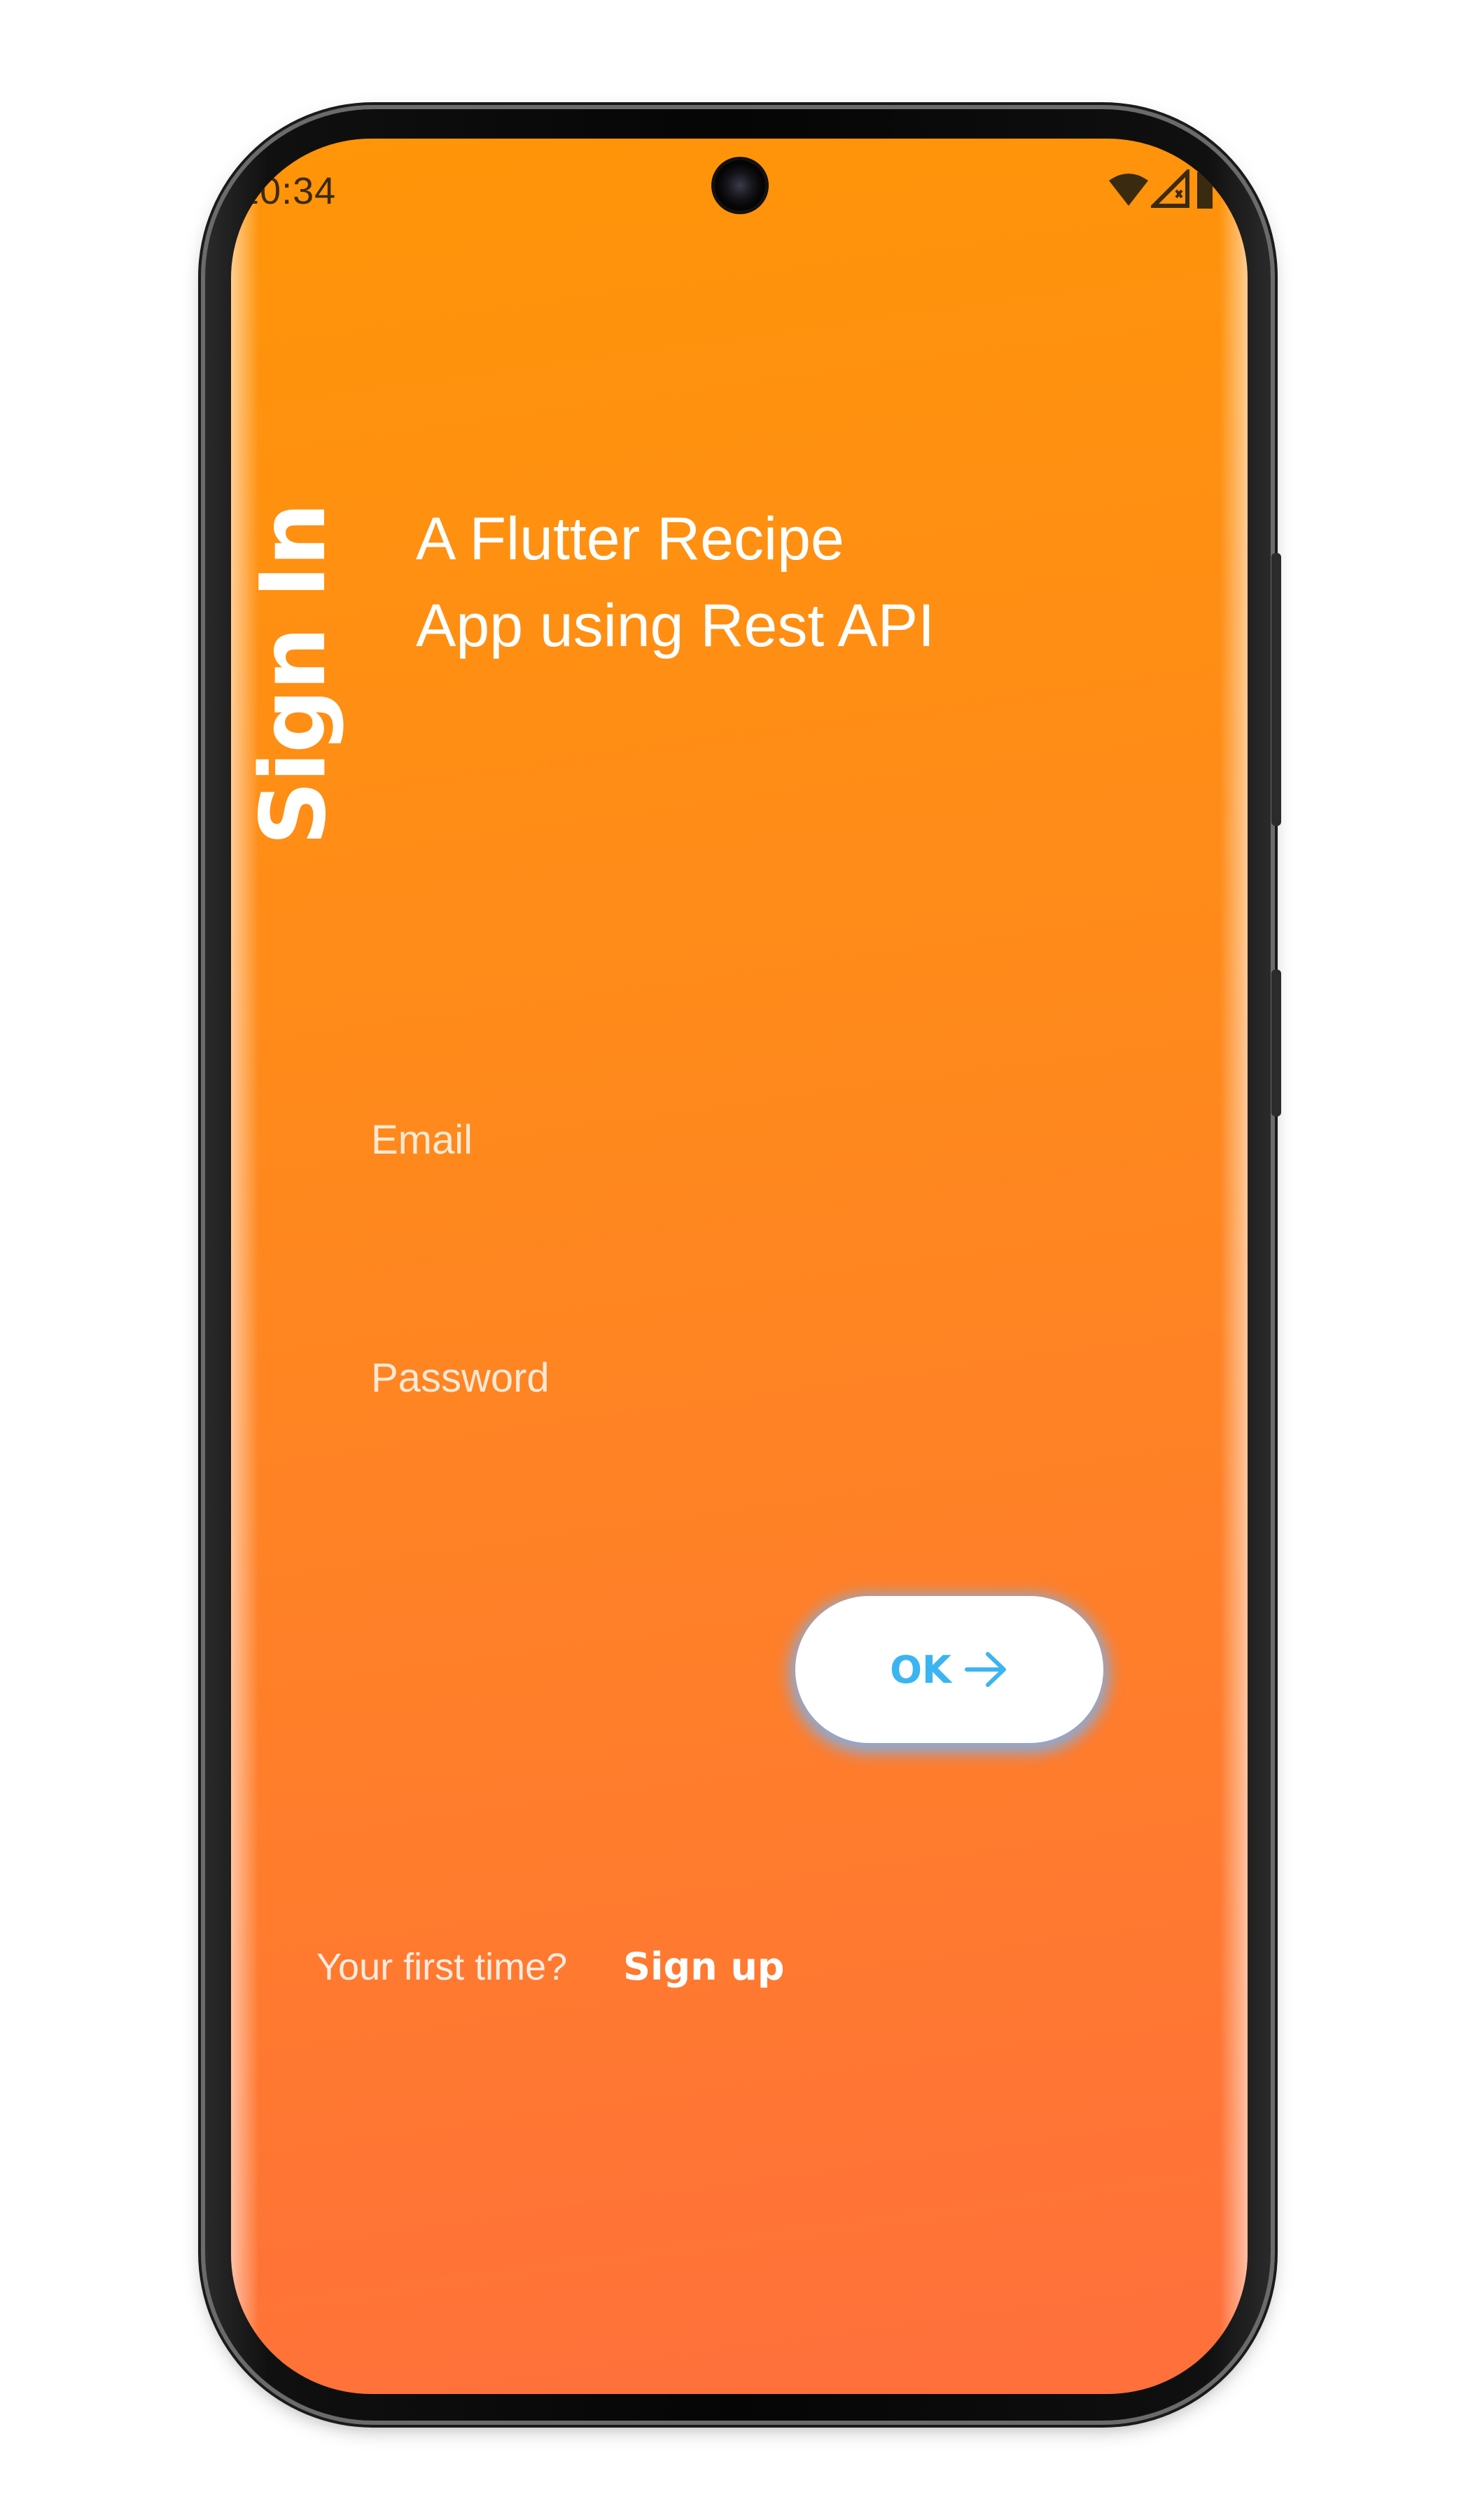 Image resolution: width=1473 pixels, height=2520 pixels. I want to click on password-field, so click(686, 1378).